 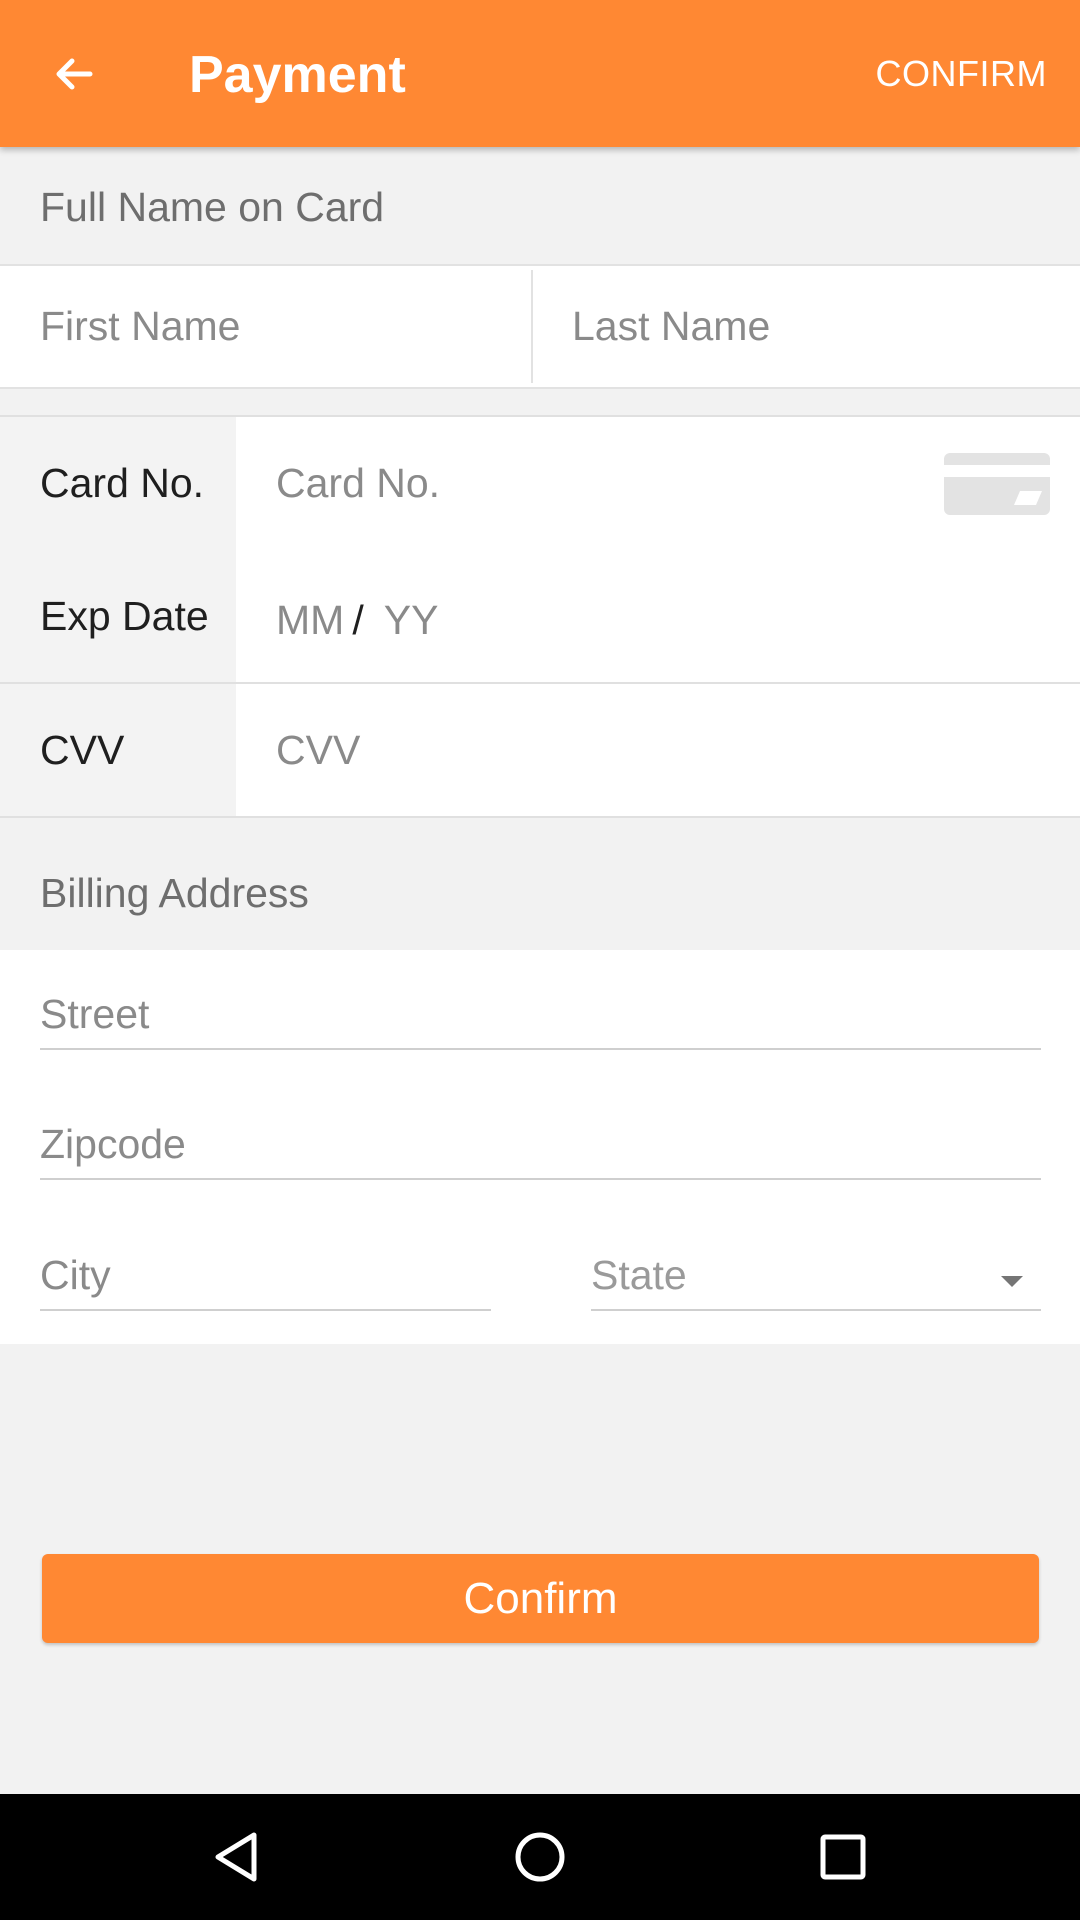 I want to click on last-name-placeholder: Last Name, so click(x=671, y=326).